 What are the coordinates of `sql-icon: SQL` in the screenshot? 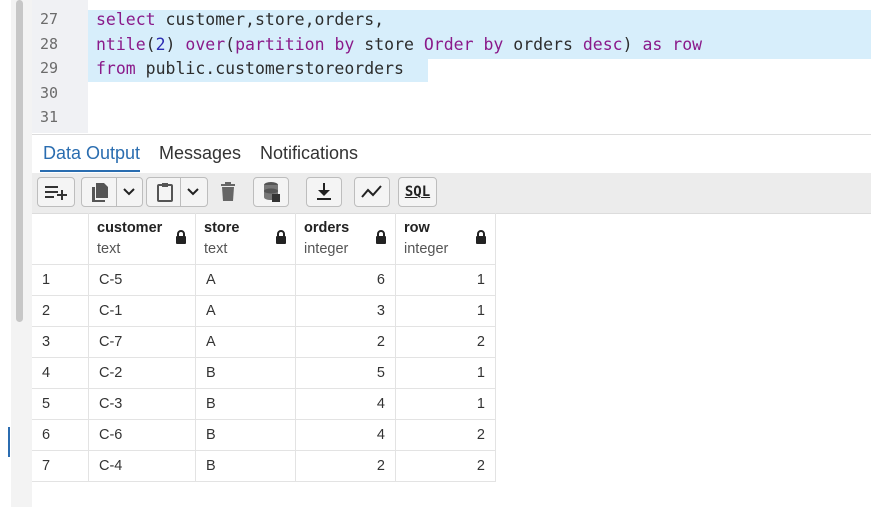 It's located at (417, 192).